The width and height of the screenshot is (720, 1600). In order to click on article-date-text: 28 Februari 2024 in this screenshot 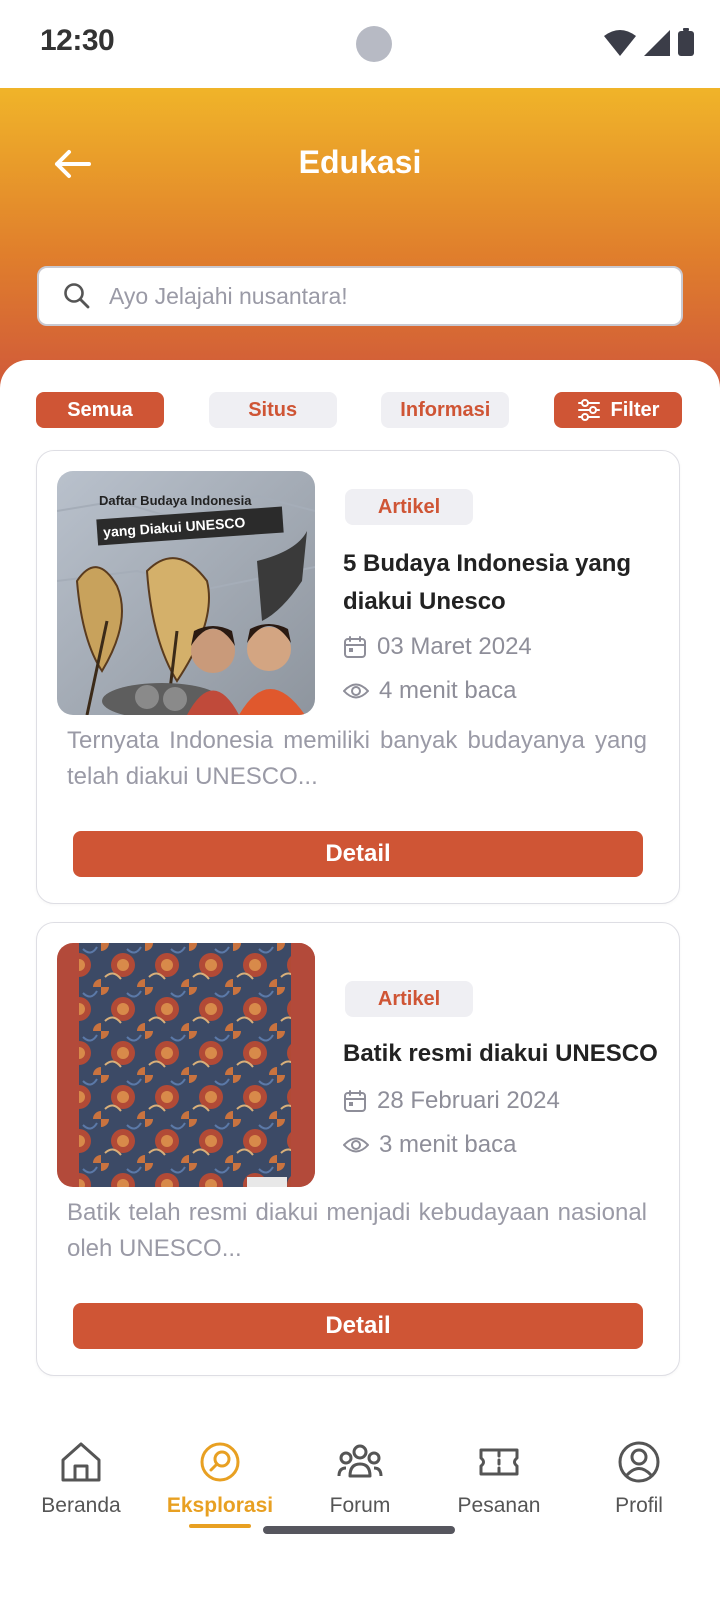, I will do `click(468, 1100)`.